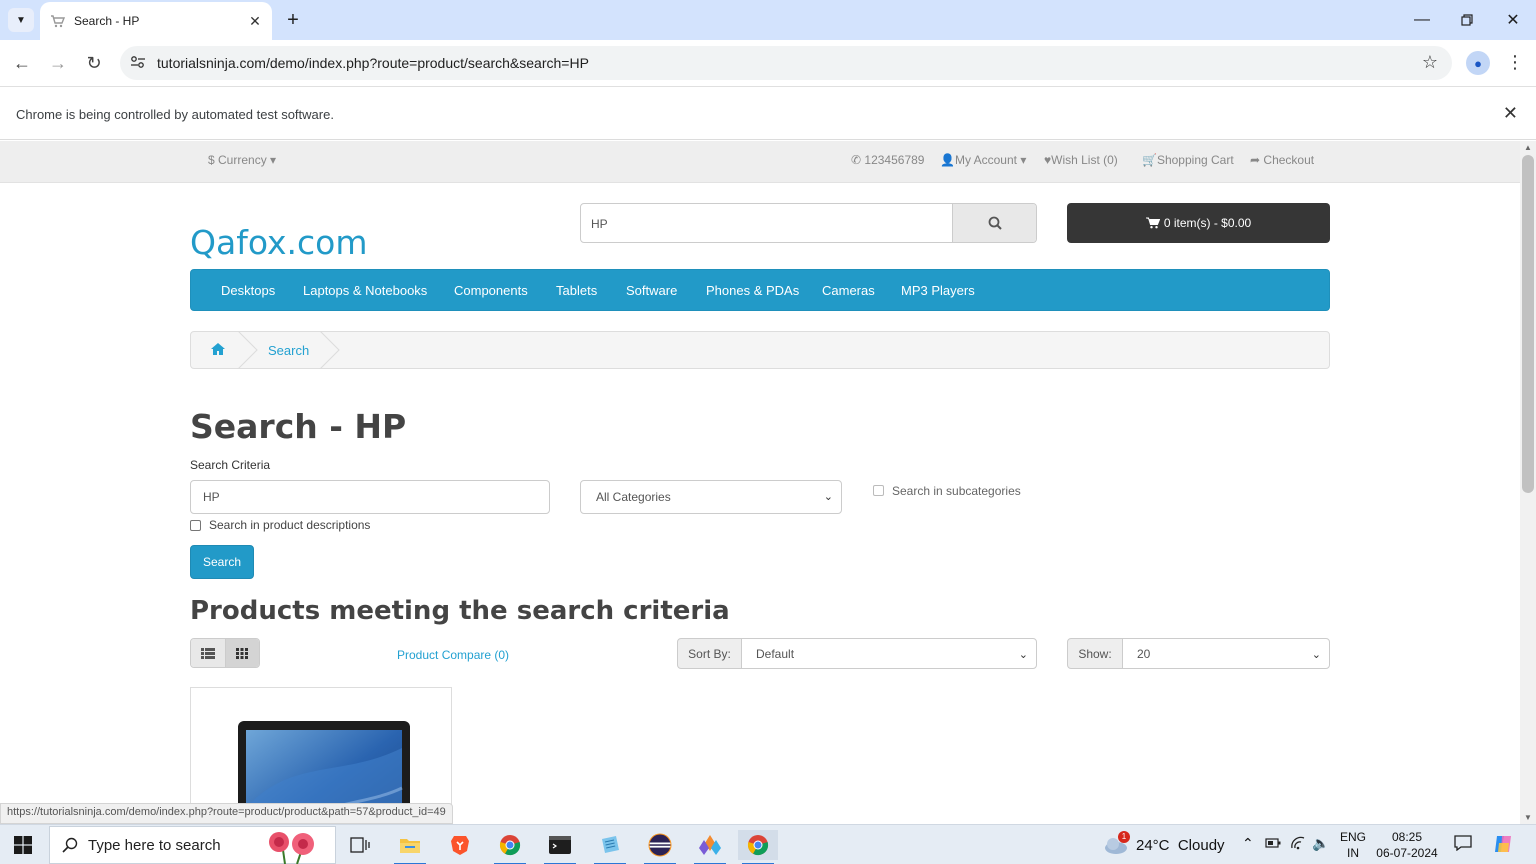 This screenshot has width=1536, height=864. What do you see at coordinates (848, 290) in the screenshot?
I see `menu-item-cameras: Cameras` at bounding box center [848, 290].